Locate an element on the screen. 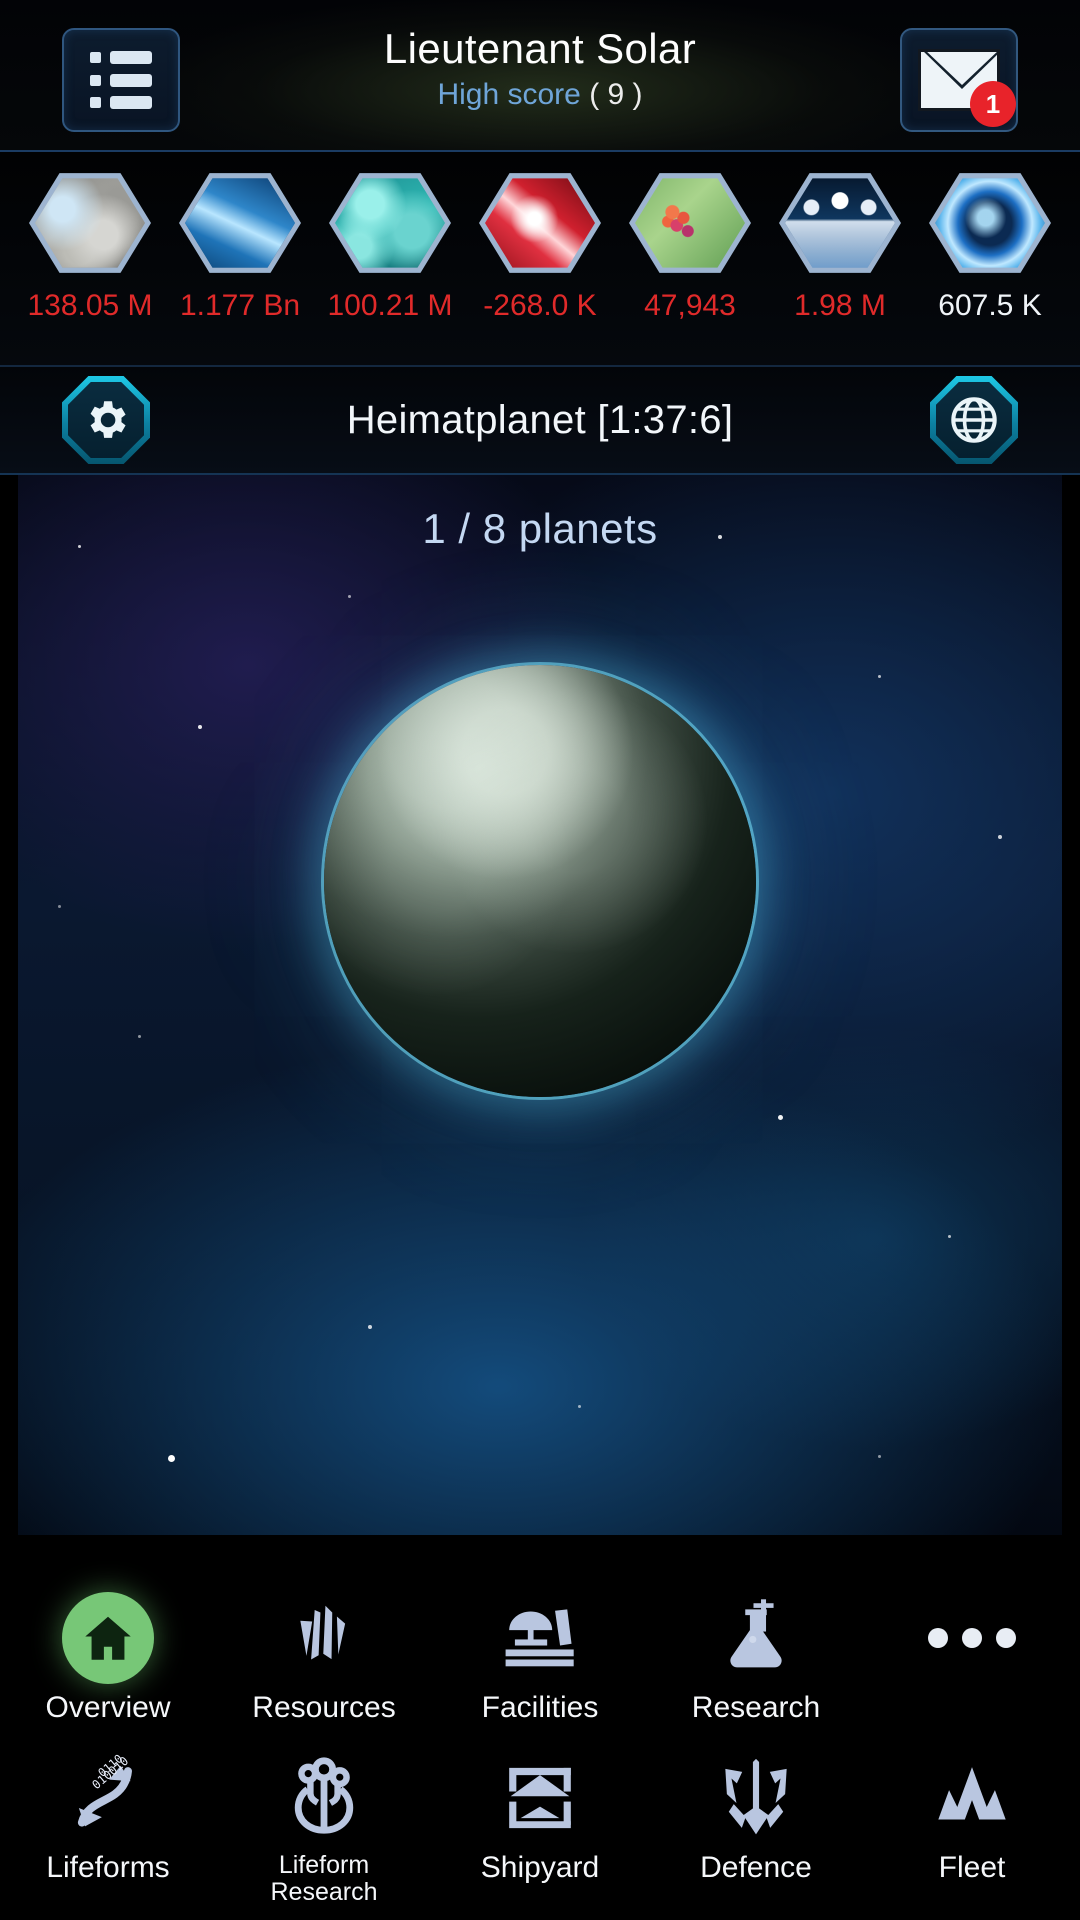 This screenshot has width=1080, height=1920. energy-icon is located at coordinates (540, 223).